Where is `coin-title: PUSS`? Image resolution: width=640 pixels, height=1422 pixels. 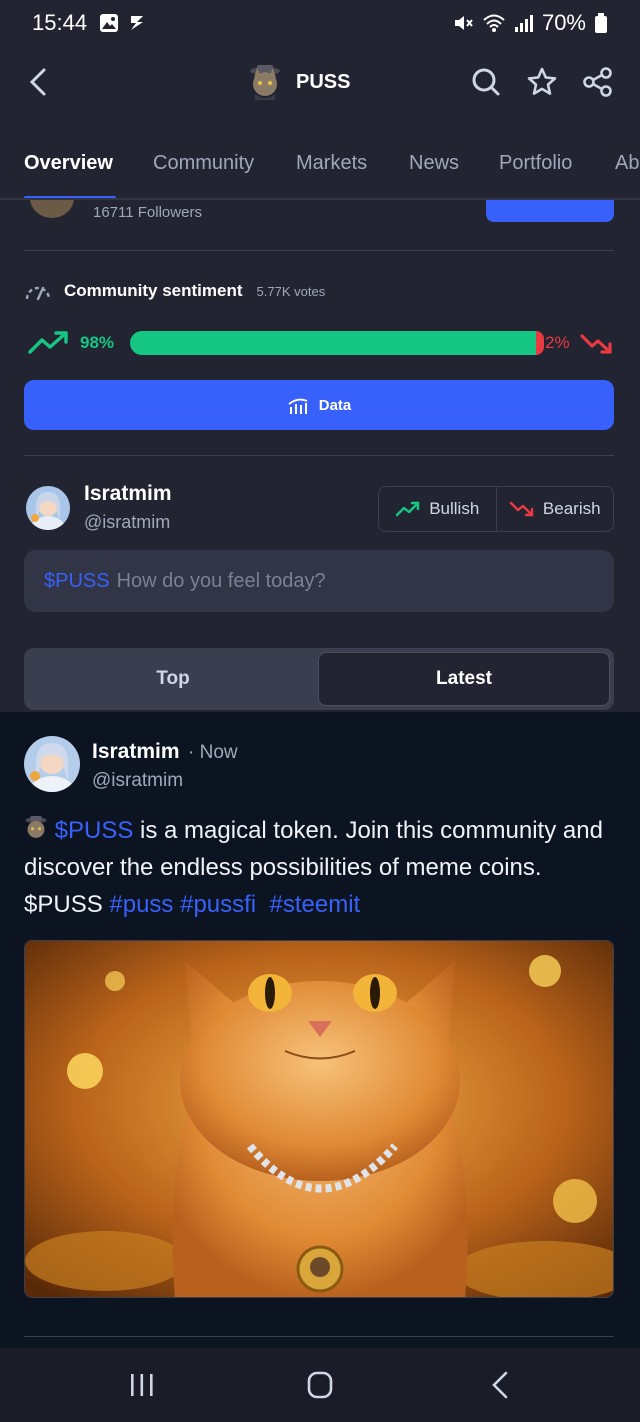
coin-title: PUSS is located at coordinates (299, 82).